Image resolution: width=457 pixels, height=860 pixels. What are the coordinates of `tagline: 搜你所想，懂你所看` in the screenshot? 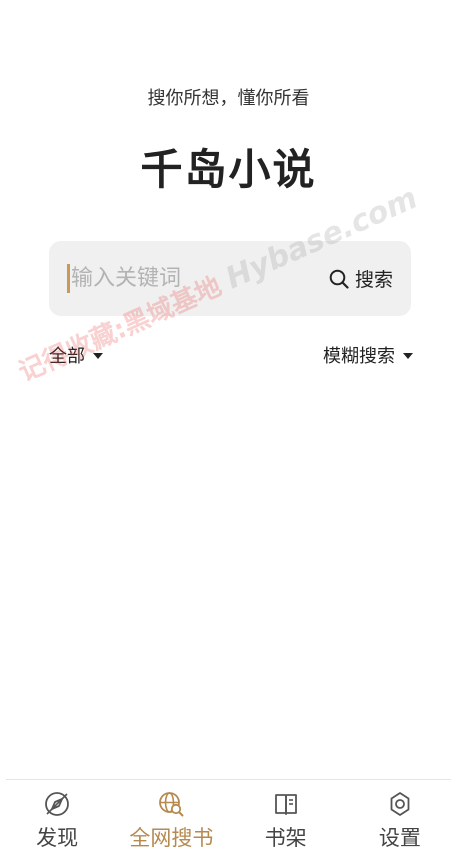 It's located at (228, 98).